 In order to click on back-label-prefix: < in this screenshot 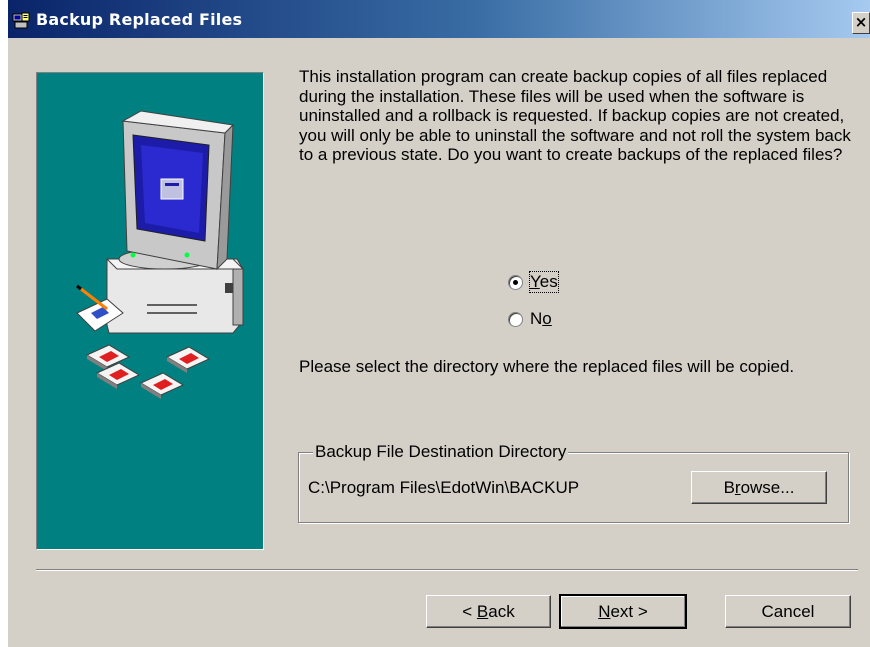, I will do `click(469, 611)`.